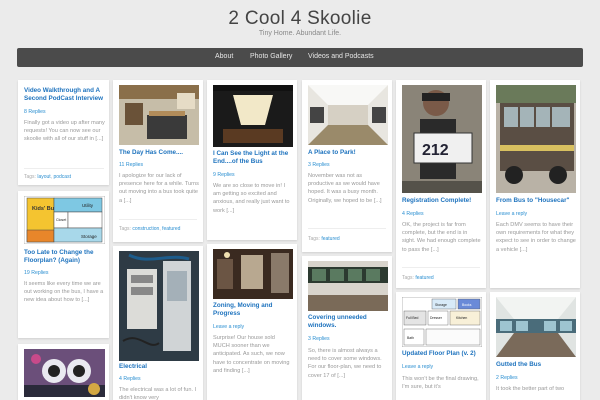 The width and height of the screenshot is (600, 400). I want to click on post-title: Updated Floor Plan (v. 2), so click(442, 354).